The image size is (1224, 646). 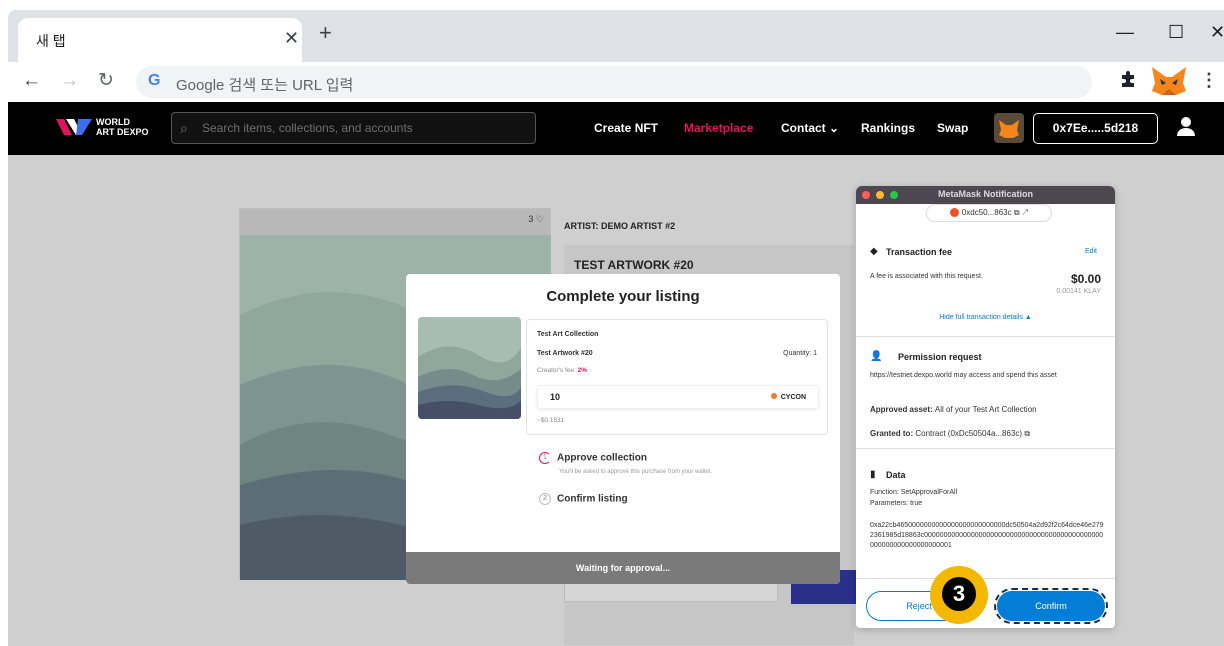 I want to click on wallet-address-button: 0x7Ee.....5d218, so click(x=1095, y=128).